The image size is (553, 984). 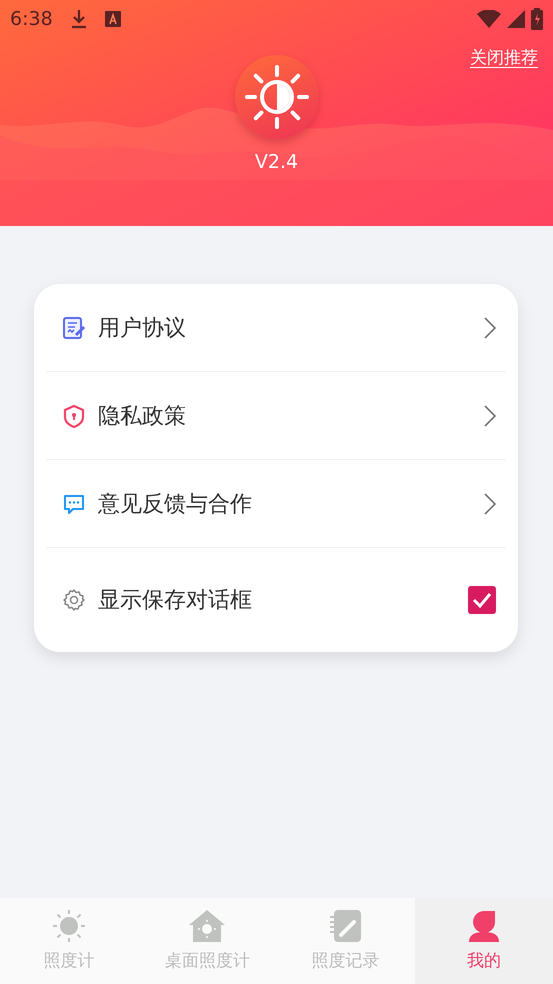 I want to click on nav-tab: 照度计, so click(x=69, y=941).